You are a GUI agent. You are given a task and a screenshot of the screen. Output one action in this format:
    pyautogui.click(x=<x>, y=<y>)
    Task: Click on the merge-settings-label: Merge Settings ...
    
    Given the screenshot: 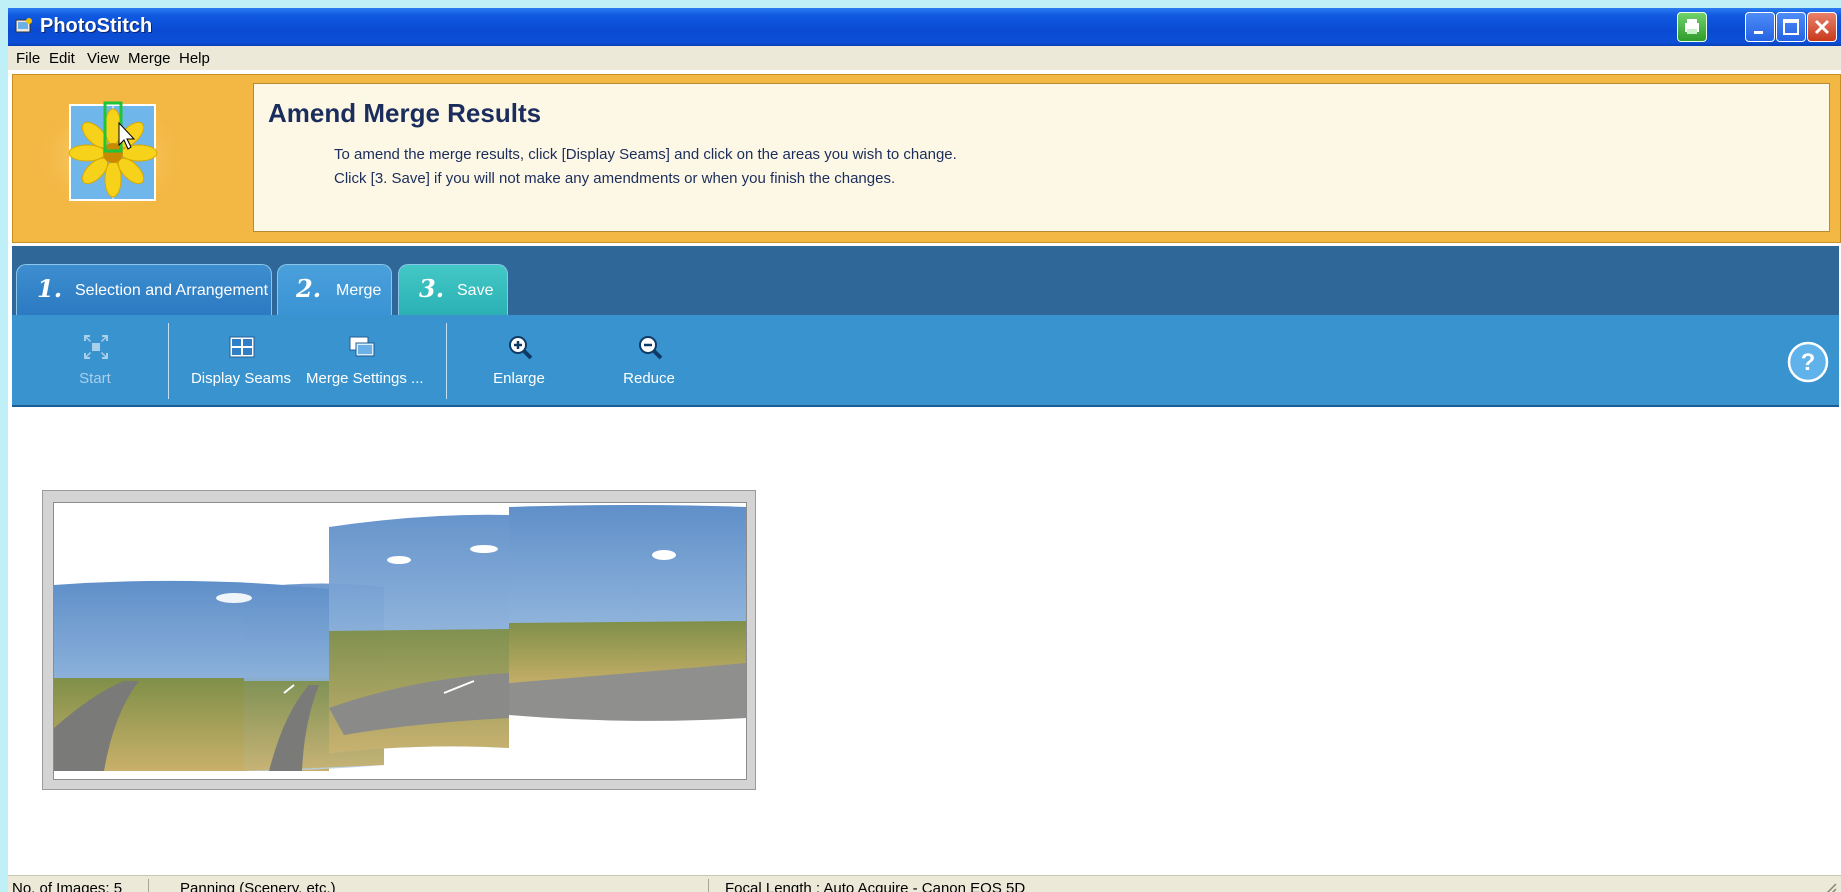 What is the action you would take?
    pyautogui.click(x=365, y=378)
    